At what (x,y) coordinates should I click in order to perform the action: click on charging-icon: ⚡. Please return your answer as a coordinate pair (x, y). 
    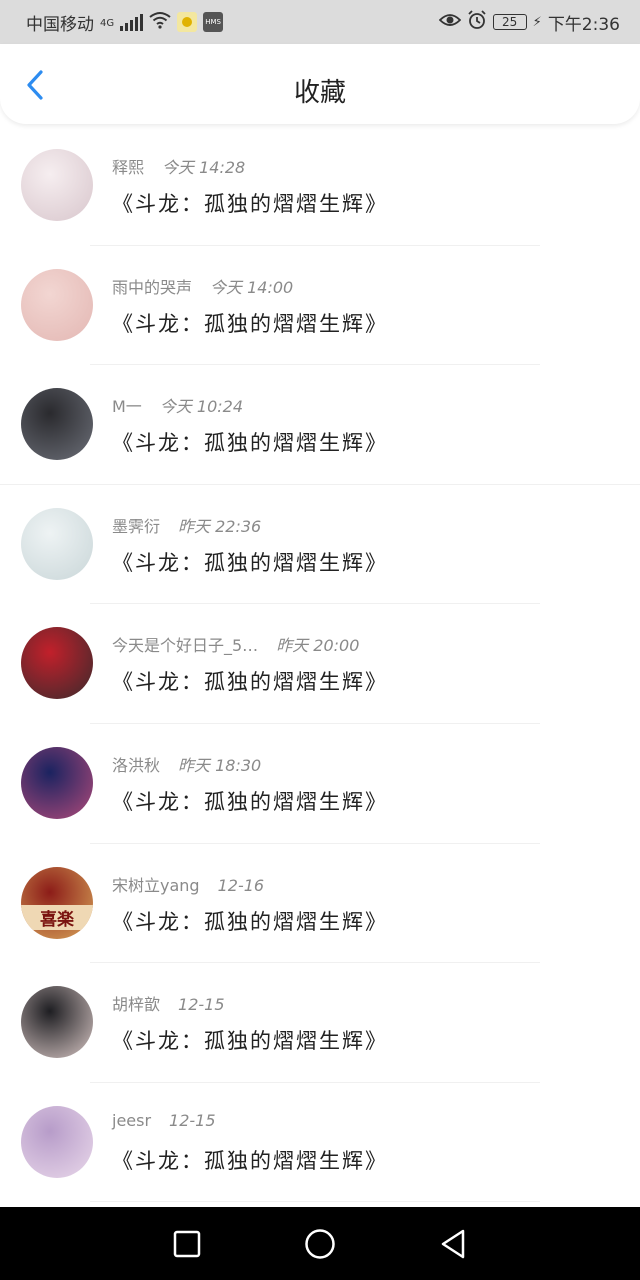
    Looking at the image, I should click on (537, 22).